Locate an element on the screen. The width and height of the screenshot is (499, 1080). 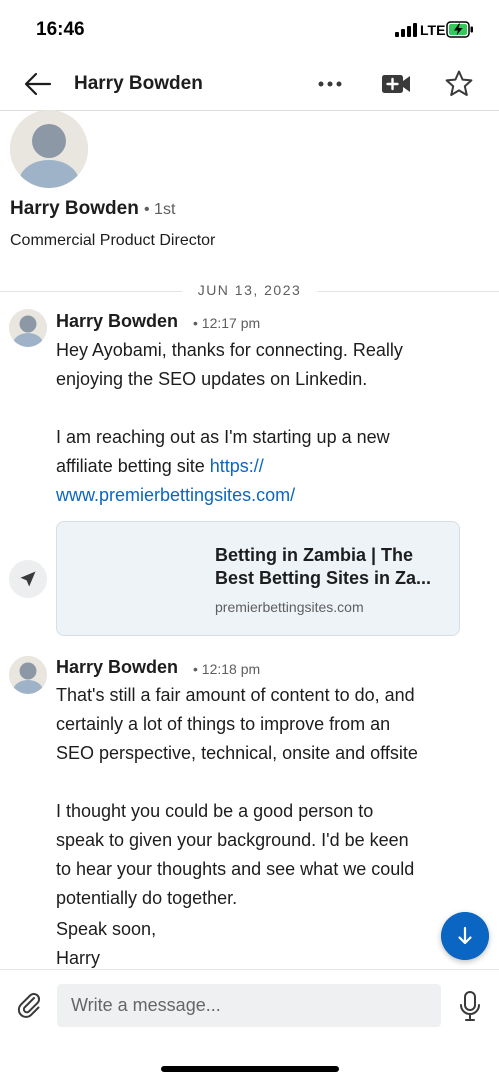
status-time: 16:46 is located at coordinates (60, 29).